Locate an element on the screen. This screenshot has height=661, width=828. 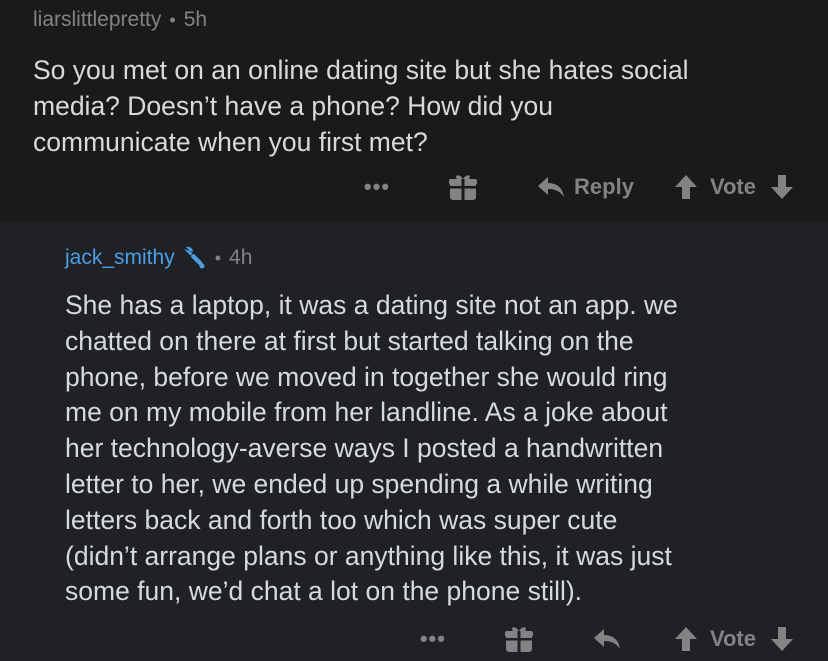
reply-comment-meta: jack_smithy • 4h is located at coordinates (158, 258).